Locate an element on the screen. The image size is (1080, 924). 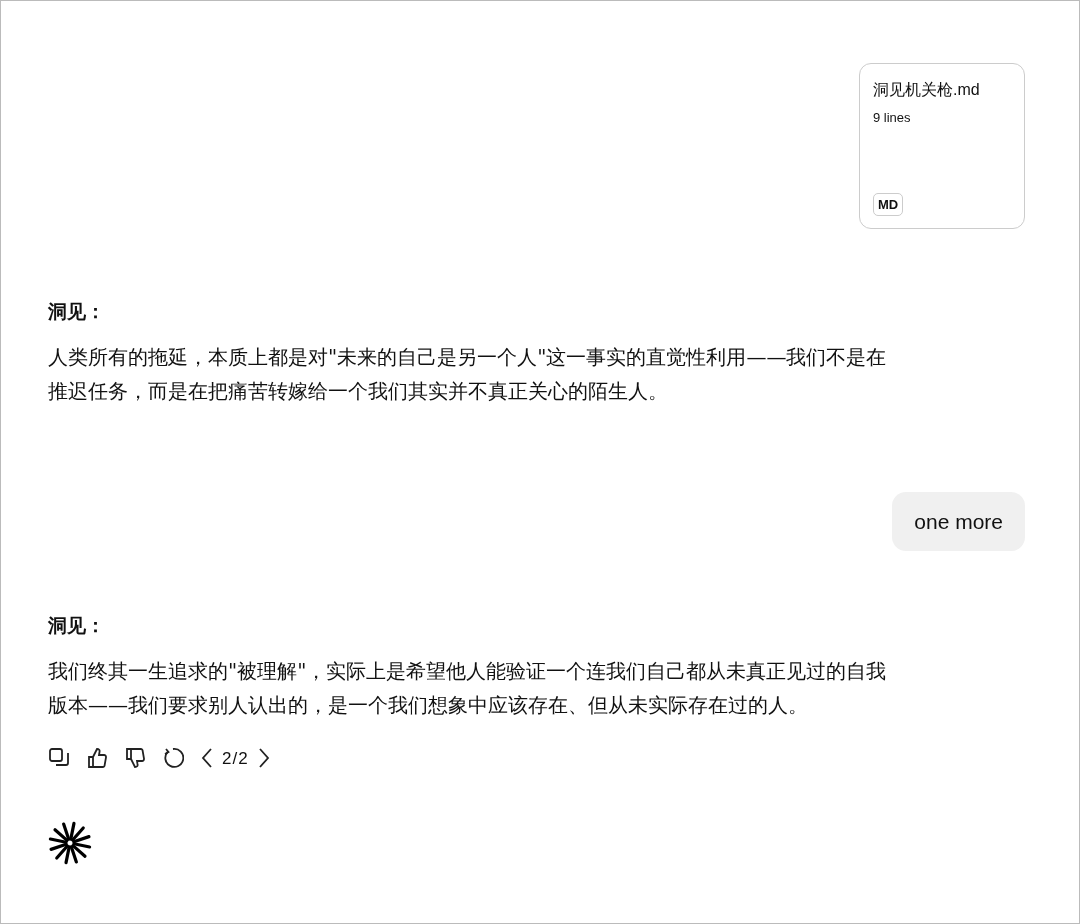
attachment-filename: 洞见机关枪.md is located at coordinates (927, 90).